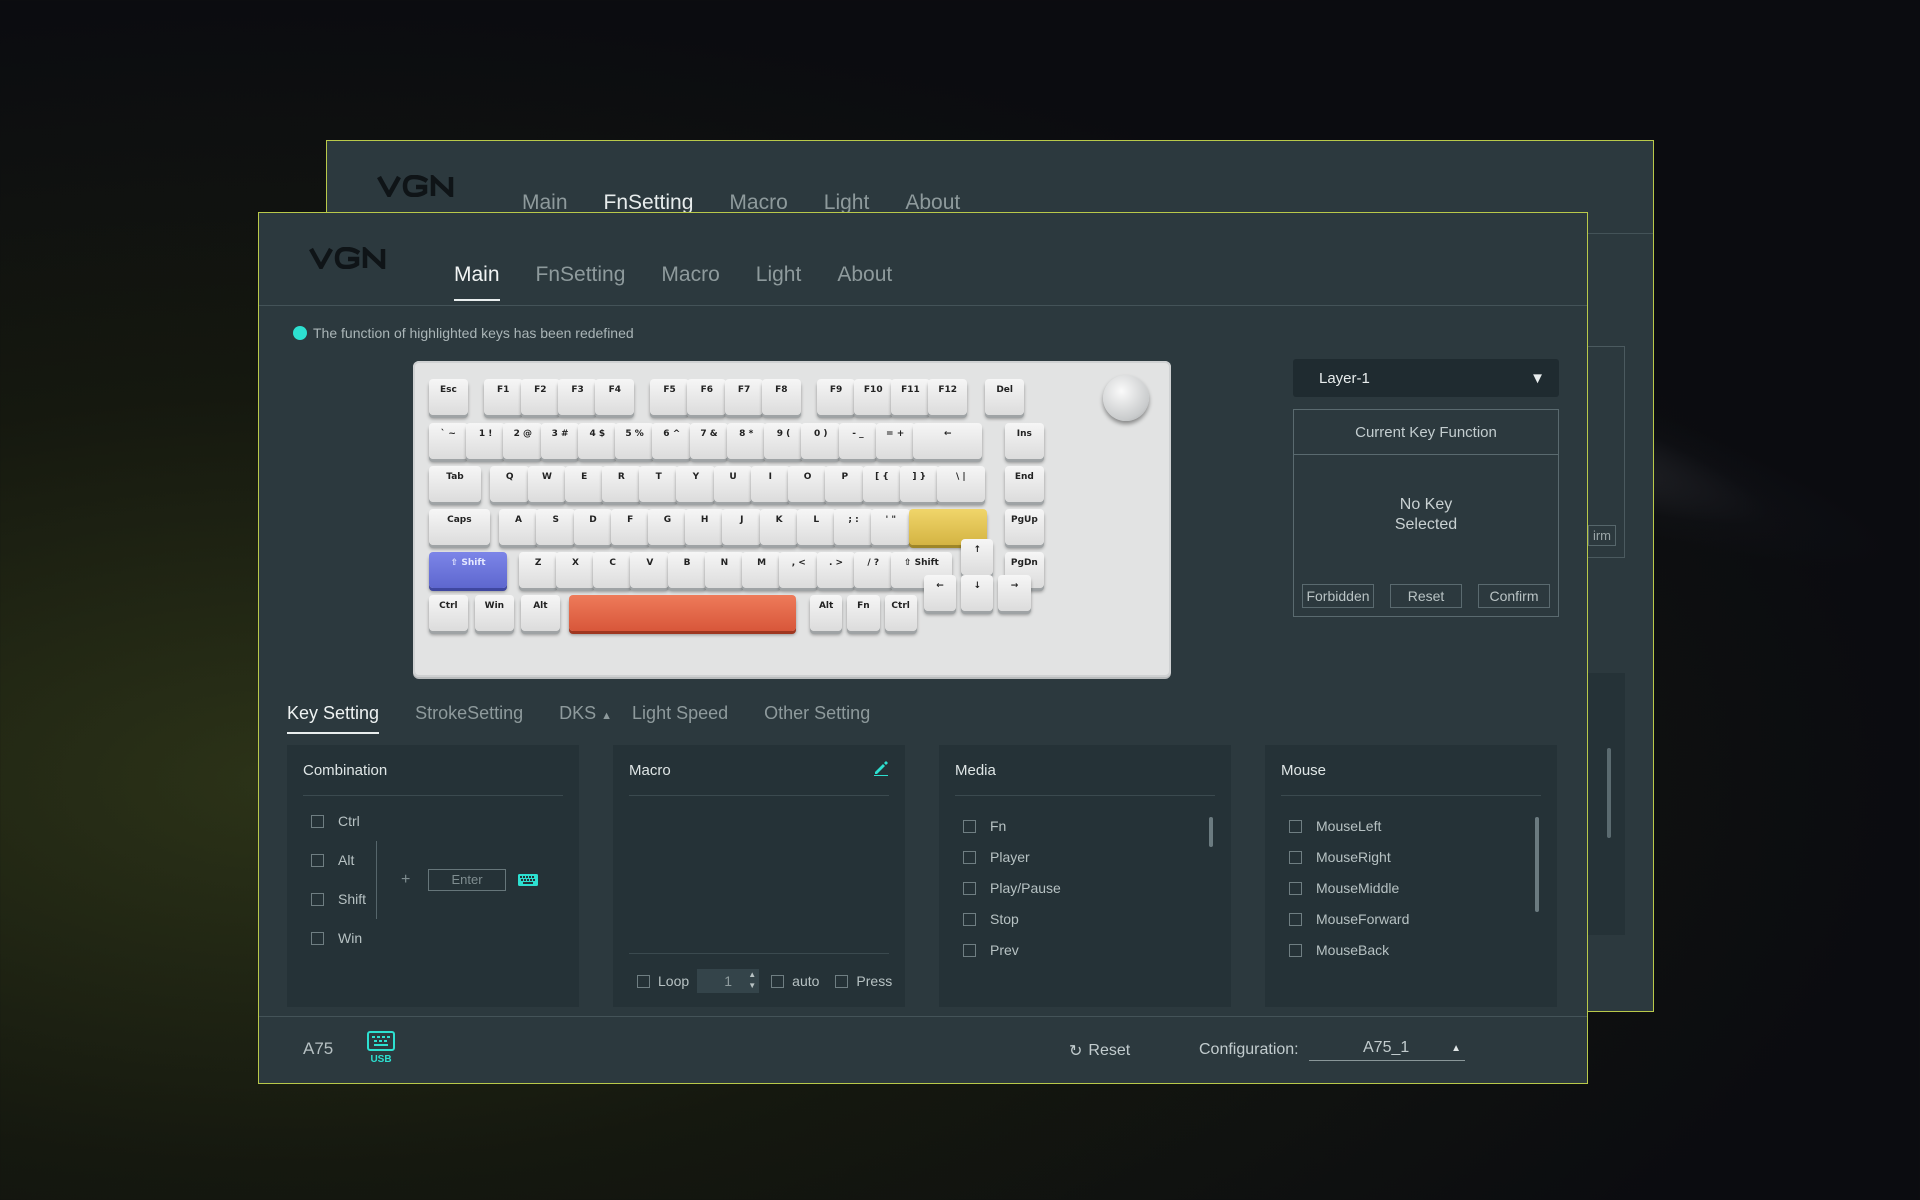 The width and height of the screenshot is (1920, 1200). What do you see at coordinates (448, 441) in the screenshot?
I see `key-symbol: ` ~` at bounding box center [448, 441].